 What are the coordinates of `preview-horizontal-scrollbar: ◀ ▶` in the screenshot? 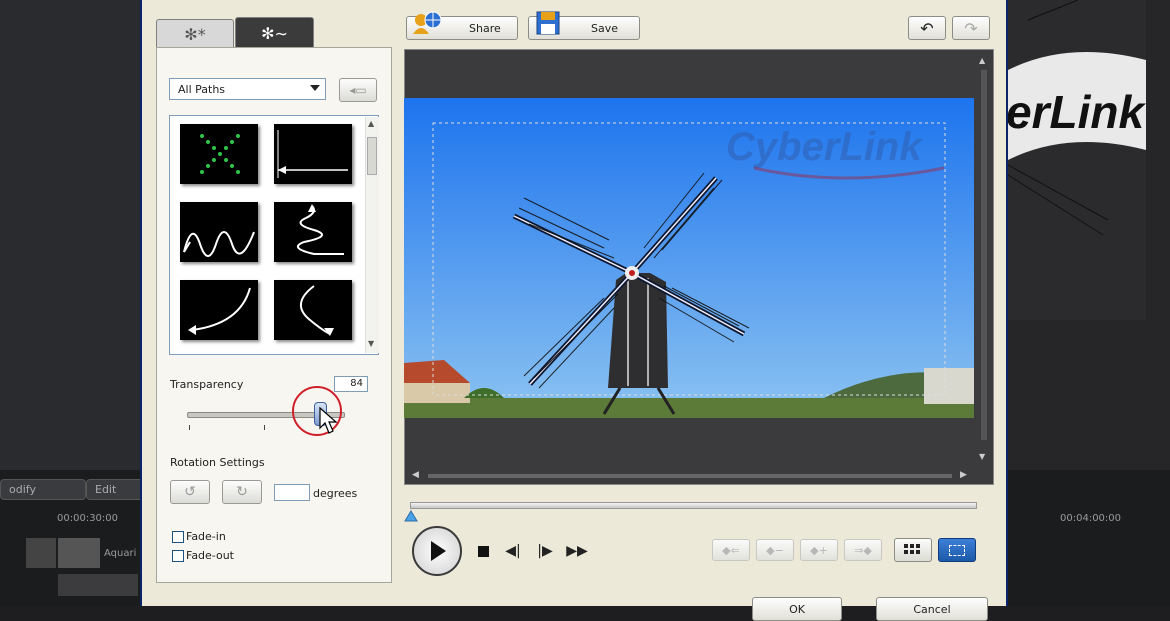 It's located at (691, 476).